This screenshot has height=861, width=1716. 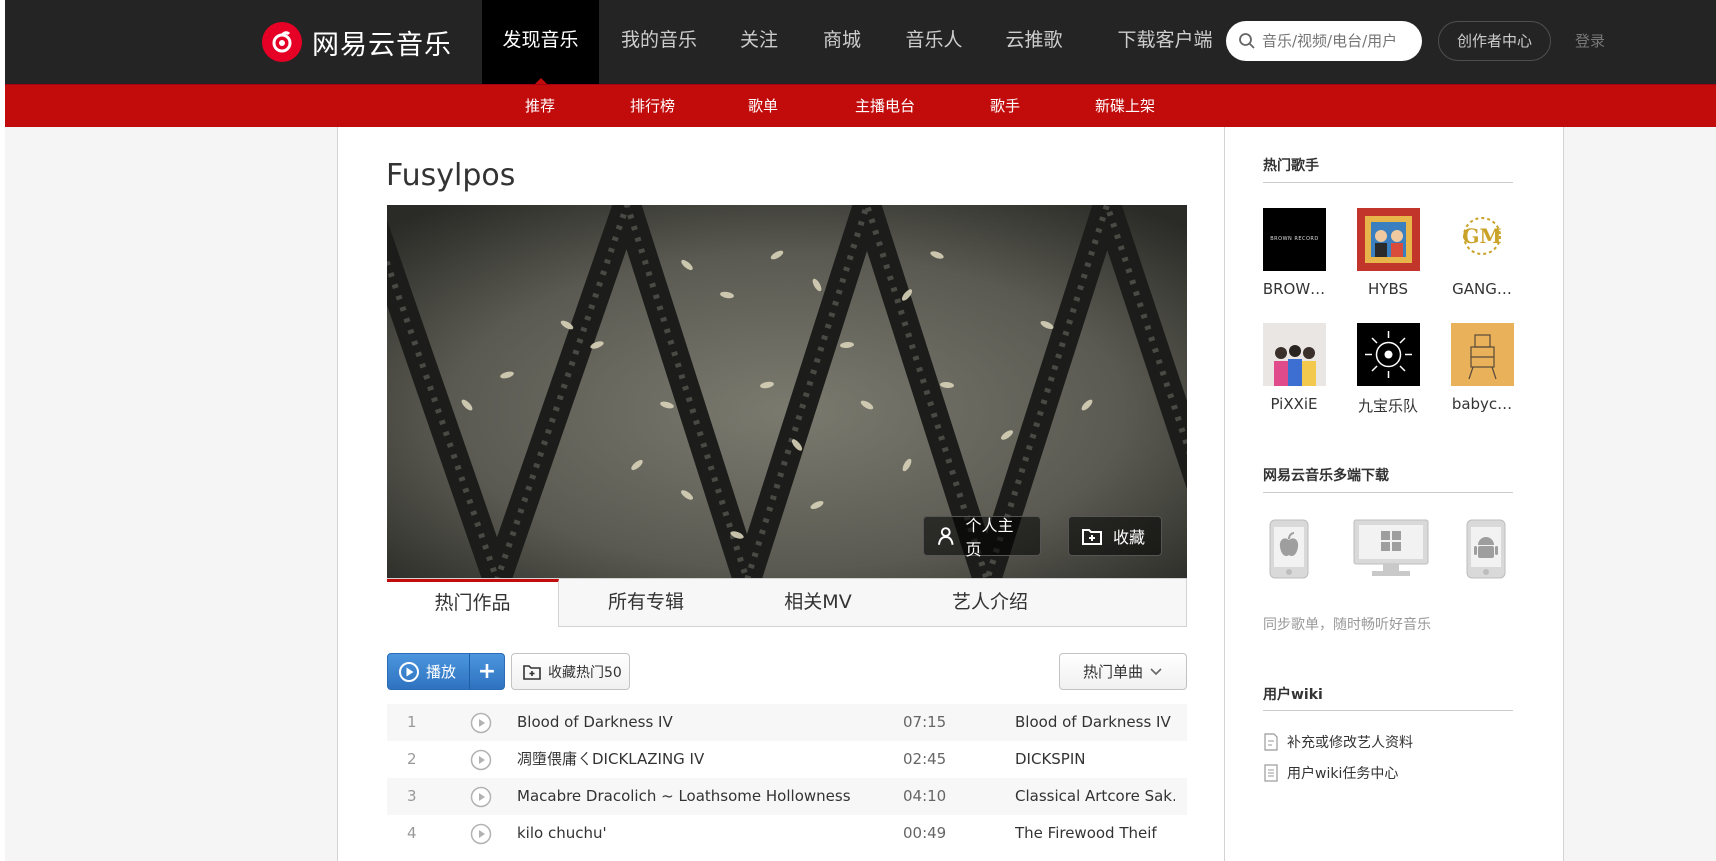 I want to click on collect-top50-button: 收藏热门50, so click(x=570, y=671).